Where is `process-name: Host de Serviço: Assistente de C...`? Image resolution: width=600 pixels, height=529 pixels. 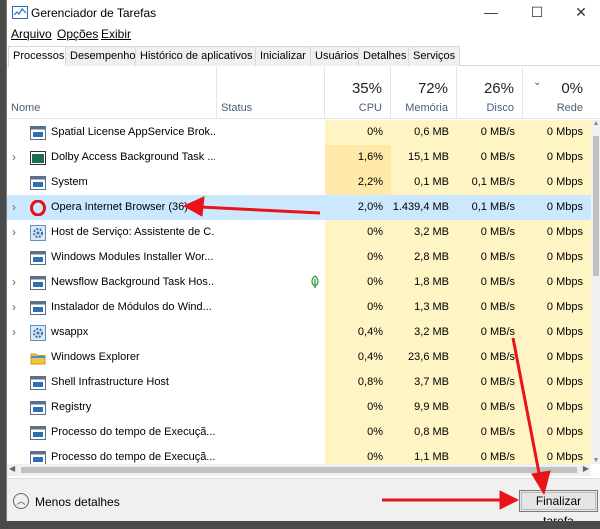
process-name: Host de Serviço: Assistente de C... is located at coordinates (133, 232).